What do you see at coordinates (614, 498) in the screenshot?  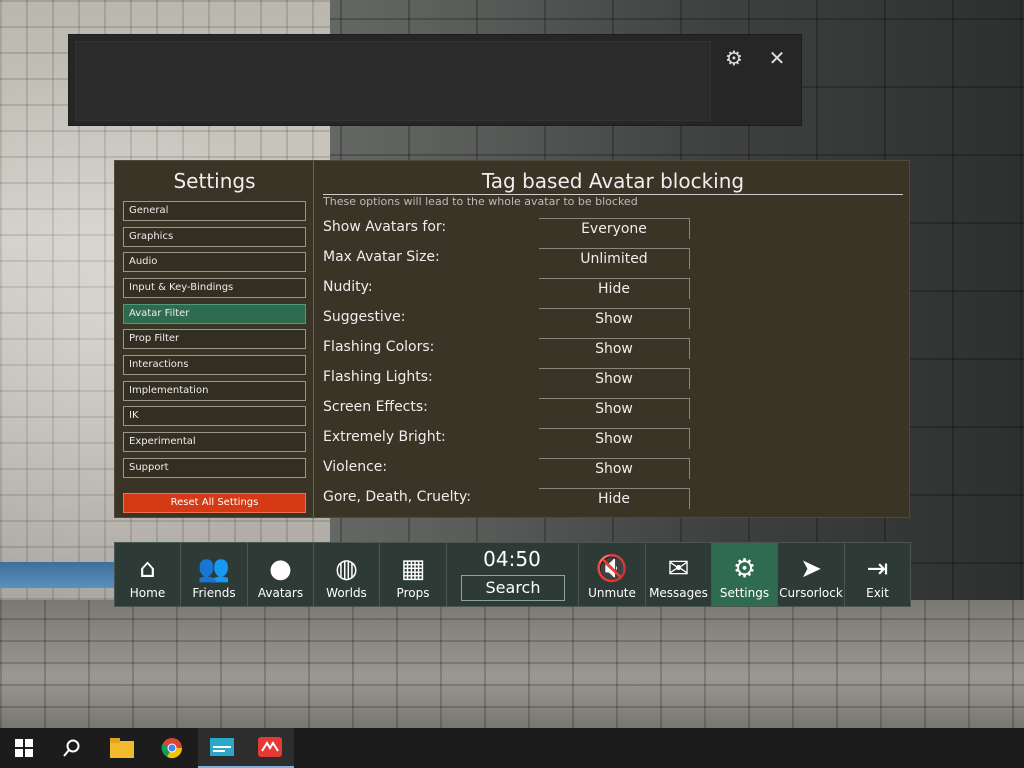 I see `gore-death-cruelty-select: Hide` at bounding box center [614, 498].